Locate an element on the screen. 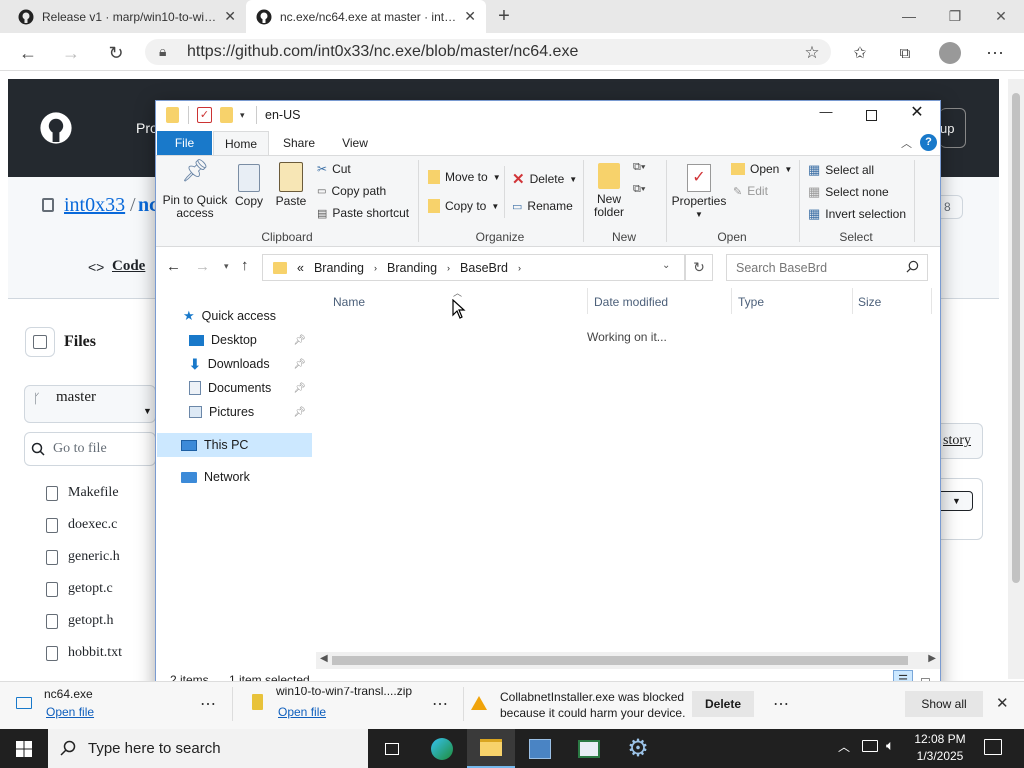  favorite-star-icon: ☆ is located at coordinates (812, 53).